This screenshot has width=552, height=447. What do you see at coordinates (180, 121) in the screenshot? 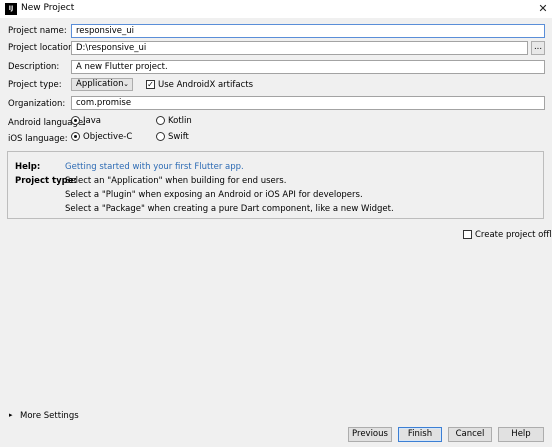
I see `radio-kotlin-label: Kotlin` at bounding box center [180, 121].